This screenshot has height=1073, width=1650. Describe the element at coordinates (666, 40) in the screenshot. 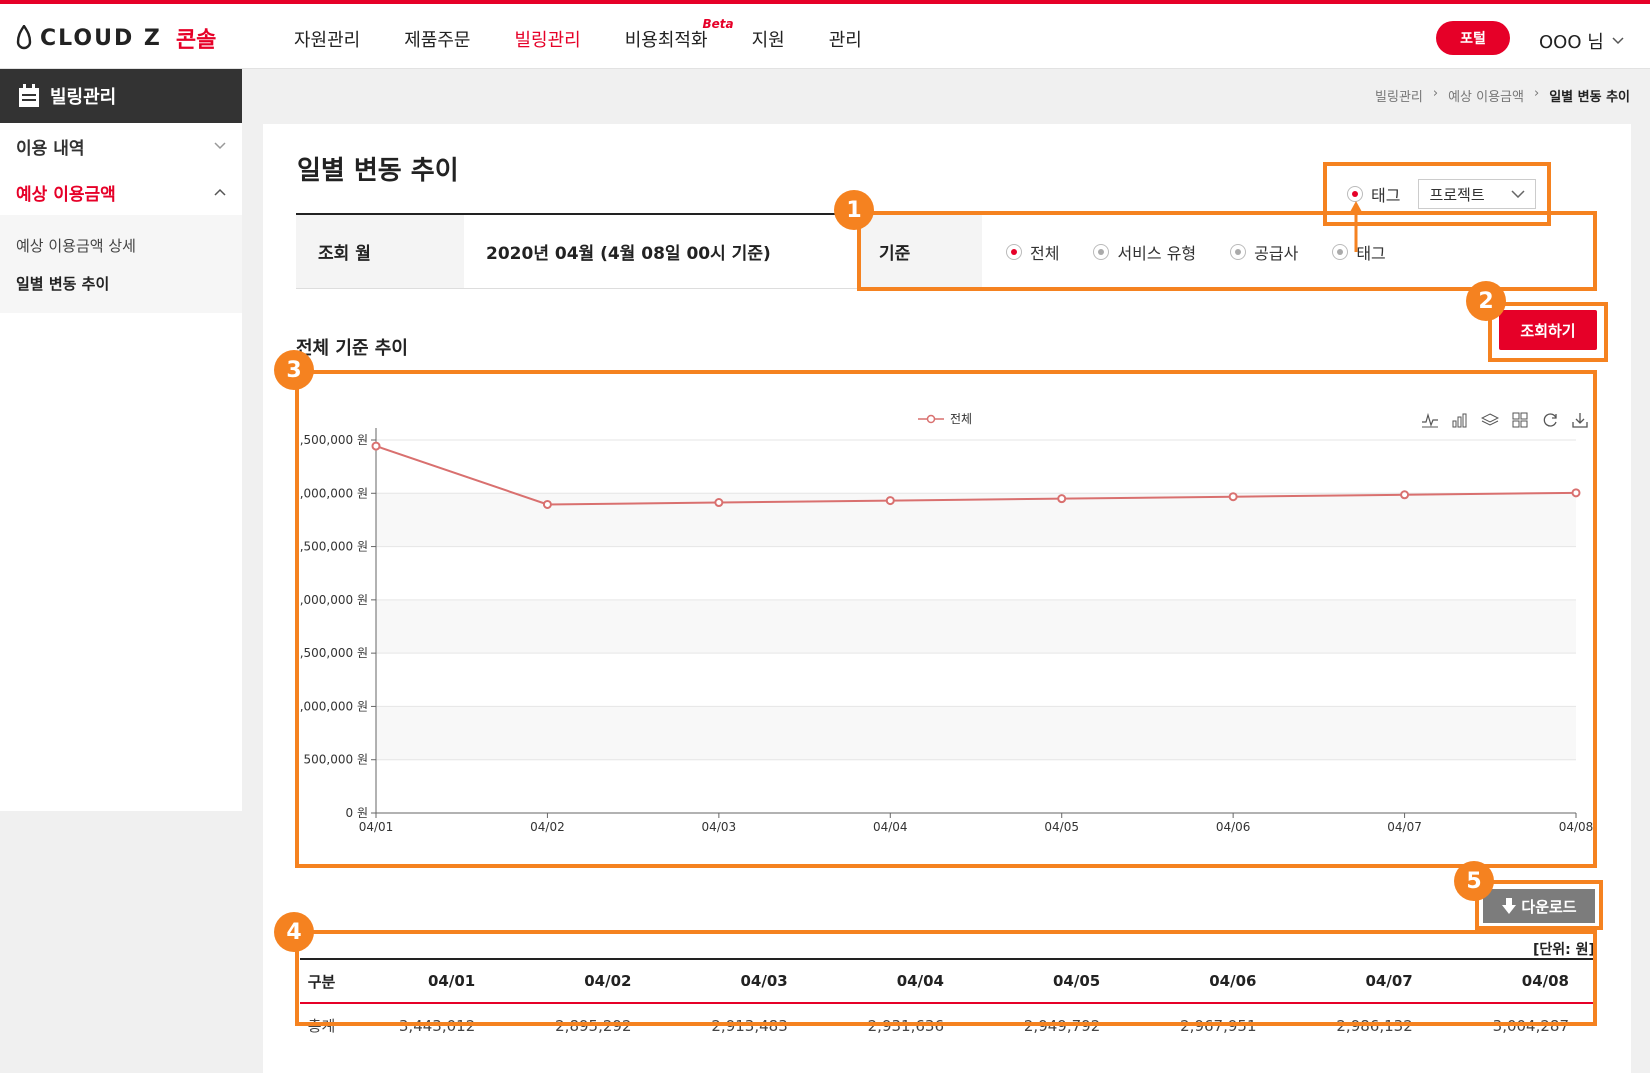

I see `gnb-cost-optimization-label: 비용최적화` at that location.